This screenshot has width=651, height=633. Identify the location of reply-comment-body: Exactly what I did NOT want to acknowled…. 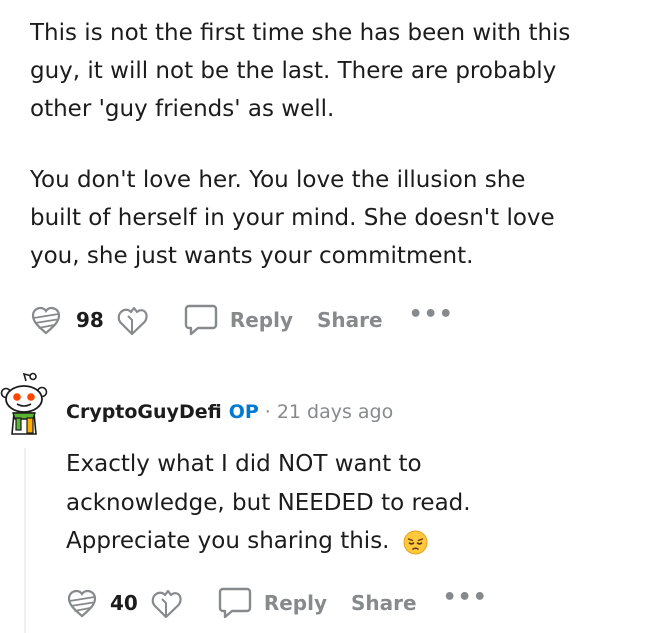
(268, 503).